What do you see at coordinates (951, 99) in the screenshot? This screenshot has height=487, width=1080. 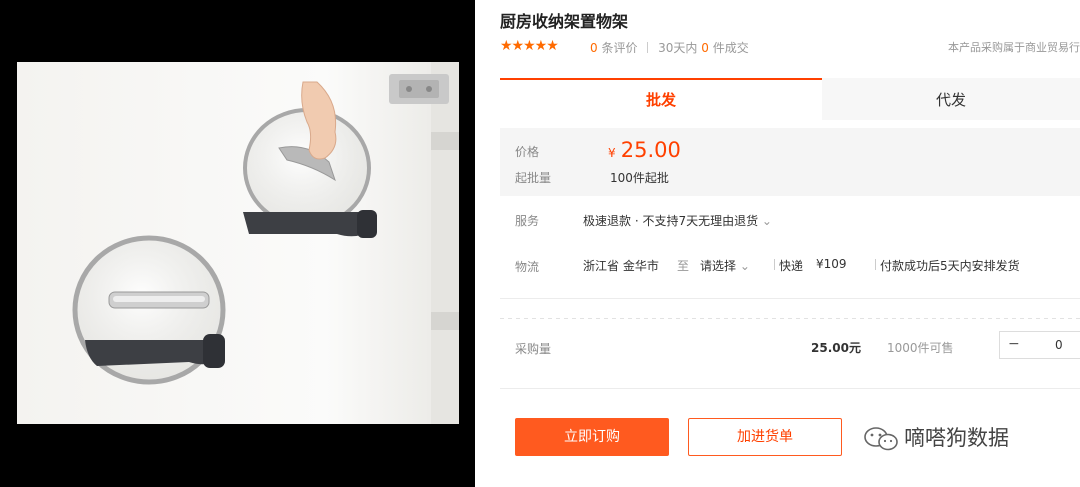 I see `tab-dropship: 代发` at bounding box center [951, 99].